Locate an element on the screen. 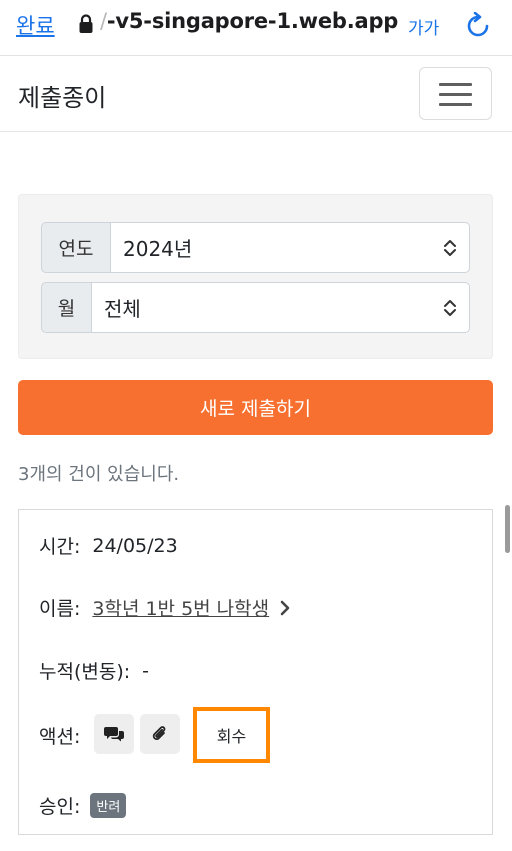 Image resolution: width=512 pixels, height=851 pixels. actions-label: 액션: is located at coordinates (60, 737).